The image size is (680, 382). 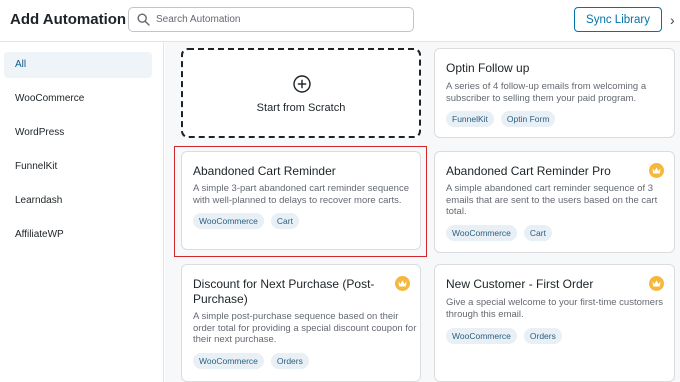 I want to click on tag-badge: Optin Form, so click(x=528, y=119).